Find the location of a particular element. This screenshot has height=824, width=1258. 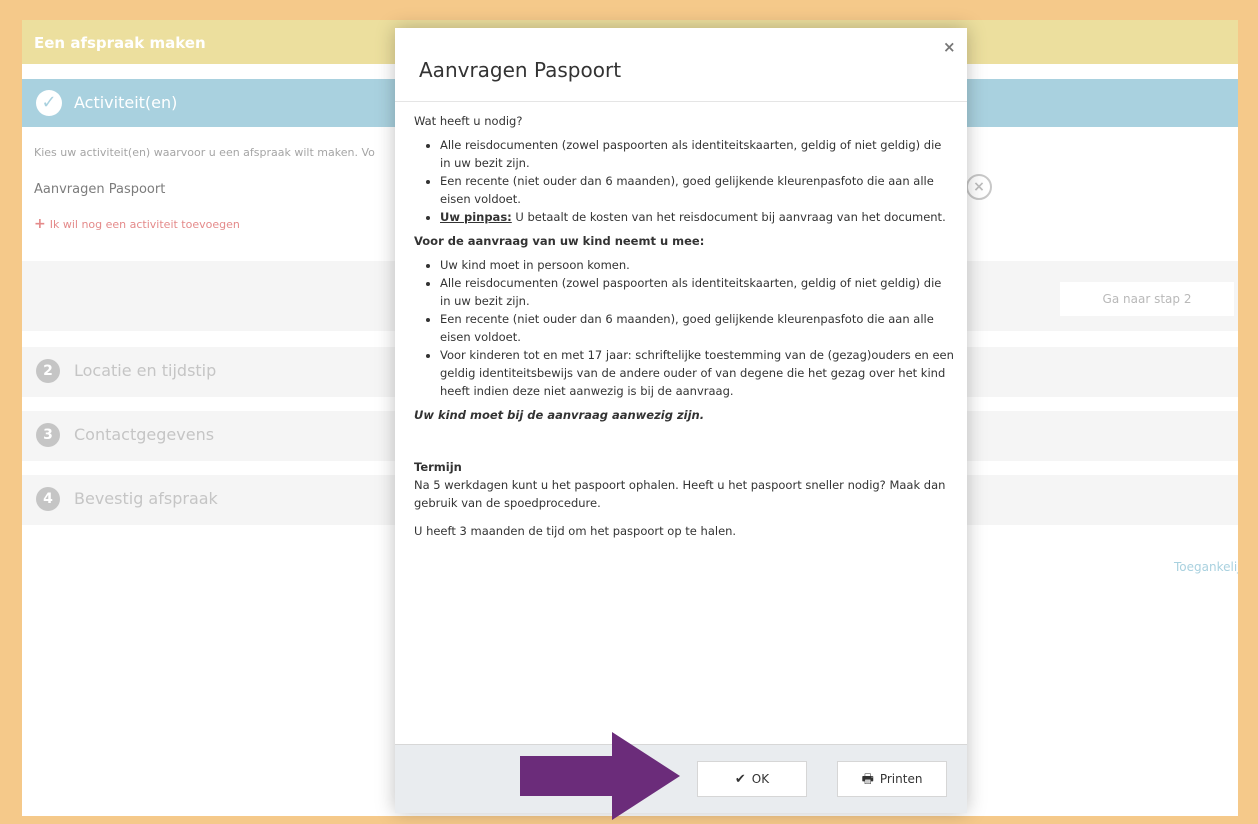

remove-activity-icon: × is located at coordinates (979, 187).